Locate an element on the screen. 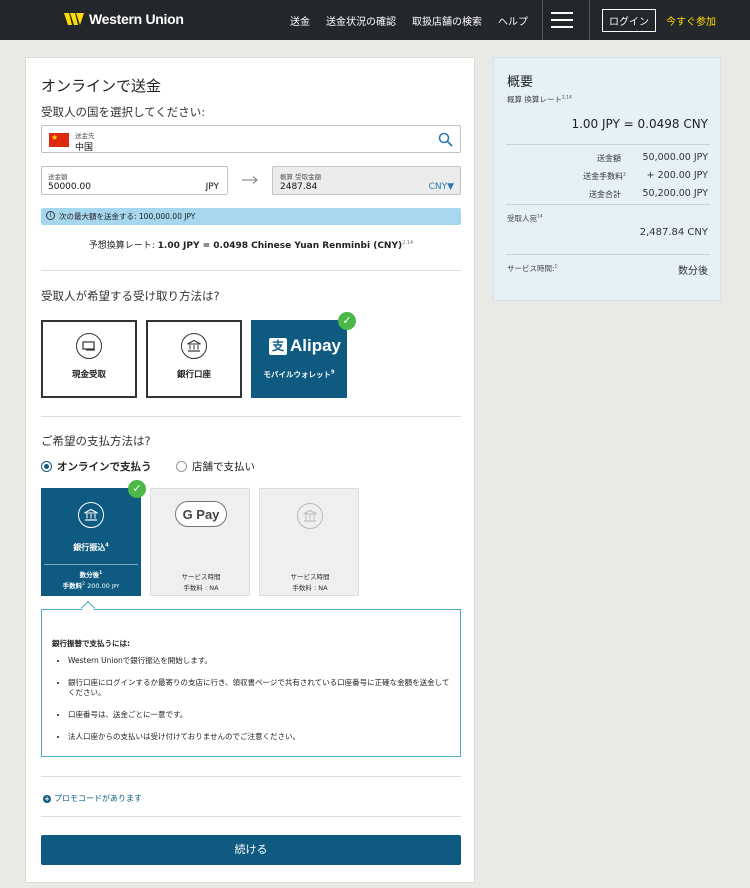 The image size is (750, 888). receive-amount-field: 概算 受取金額 2487.84 CNY▼ is located at coordinates (366, 180).